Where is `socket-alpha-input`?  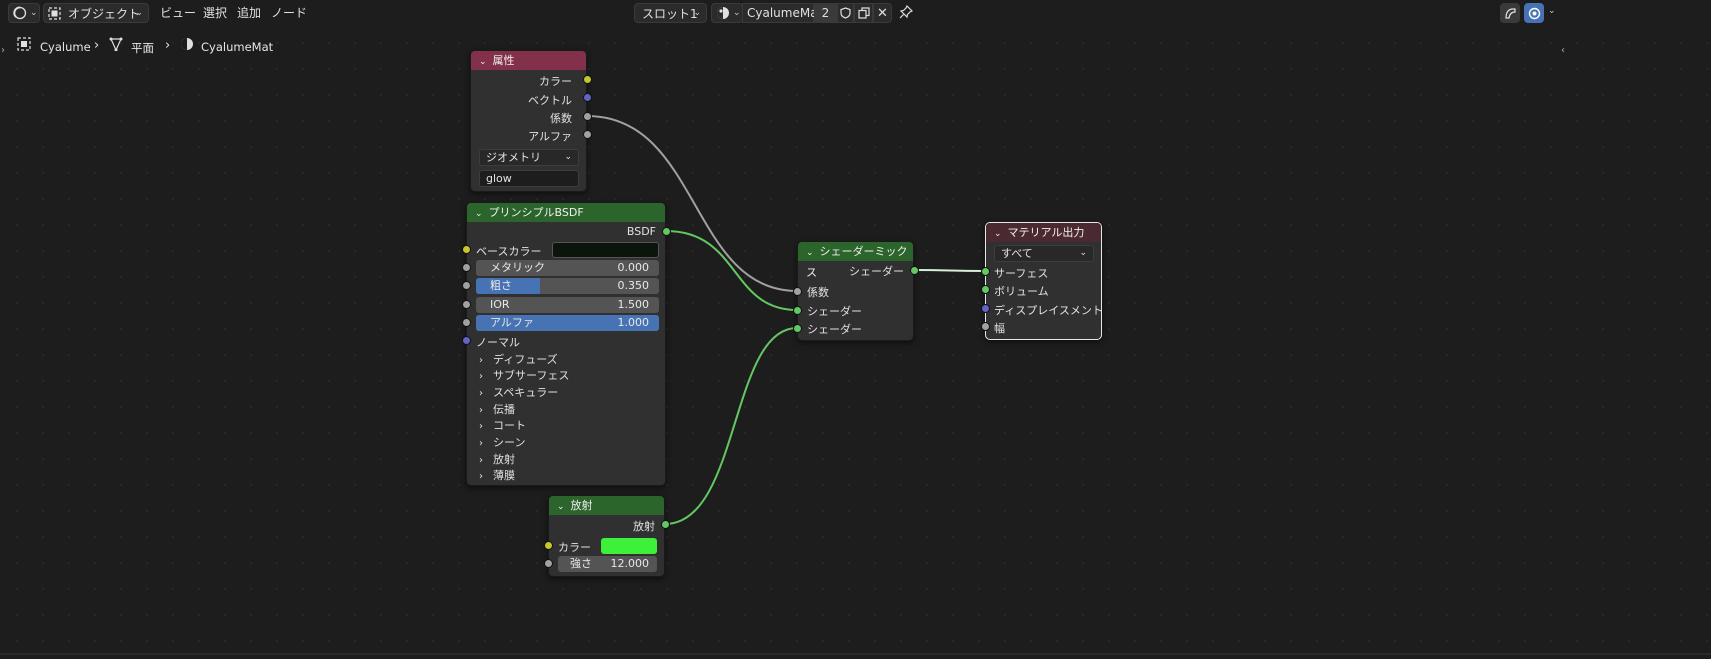 socket-alpha-input is located at coordinates (466, 322).